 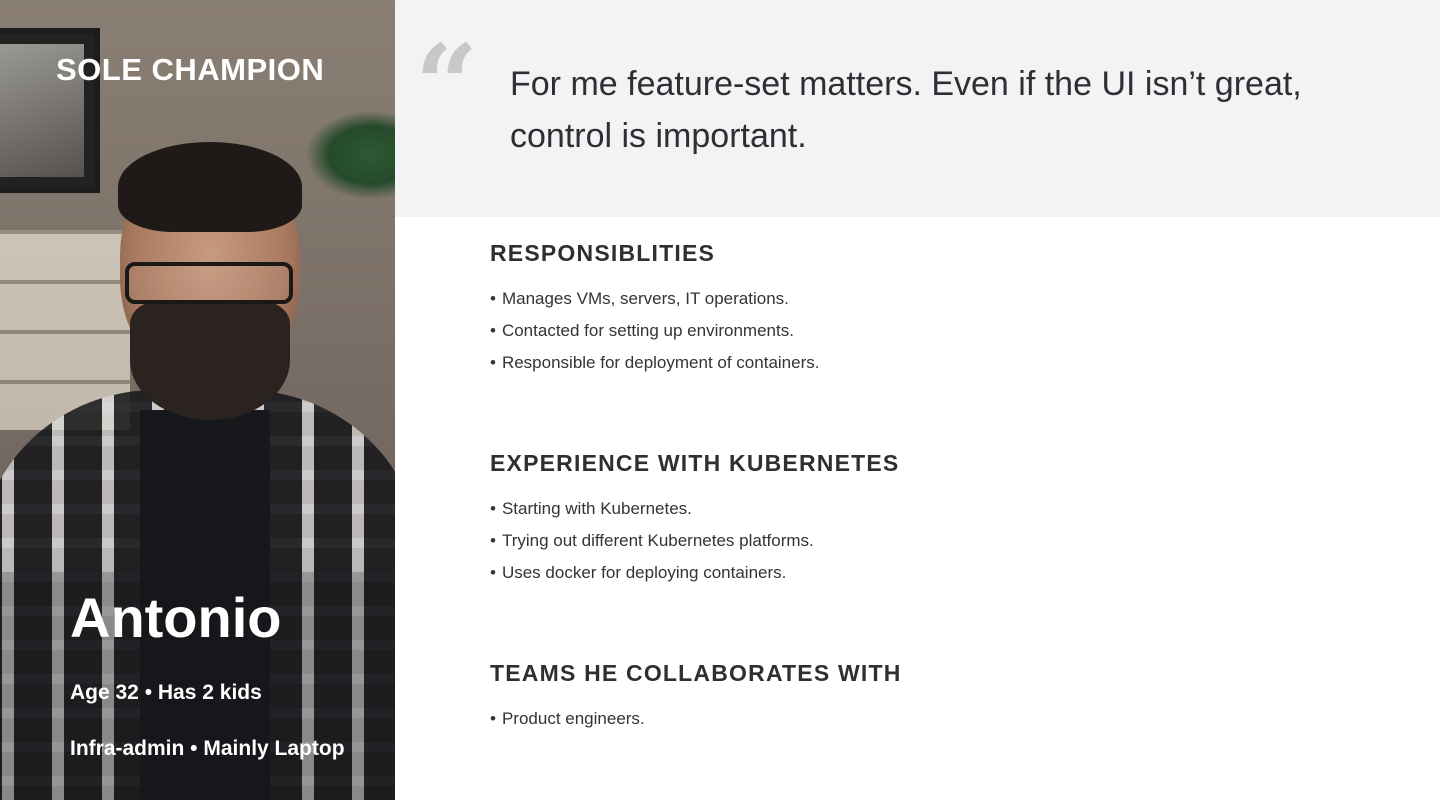 I want to click on section-heading: EXPERIENCE WITH KUBERNETES, so click(x=695, y=463).